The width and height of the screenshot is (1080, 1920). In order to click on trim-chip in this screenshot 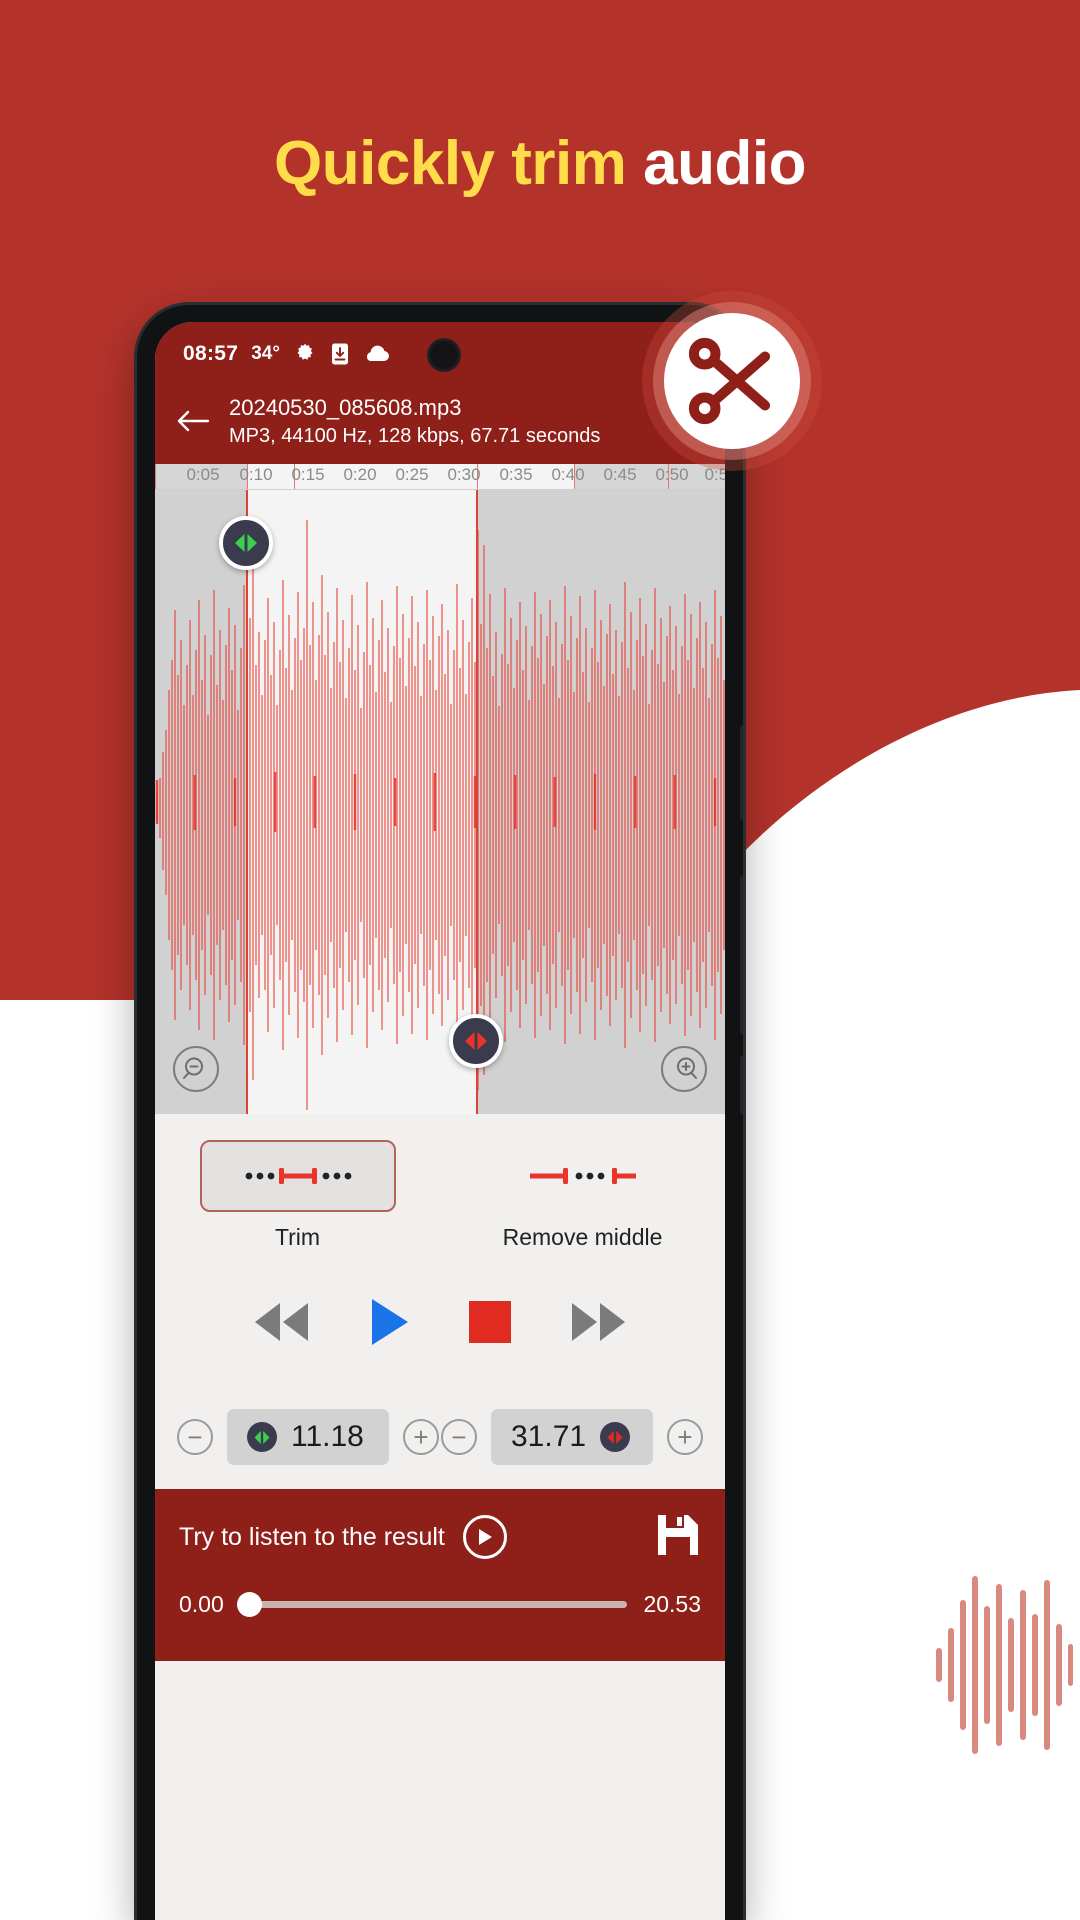, I will do `click(297, 1176)`.